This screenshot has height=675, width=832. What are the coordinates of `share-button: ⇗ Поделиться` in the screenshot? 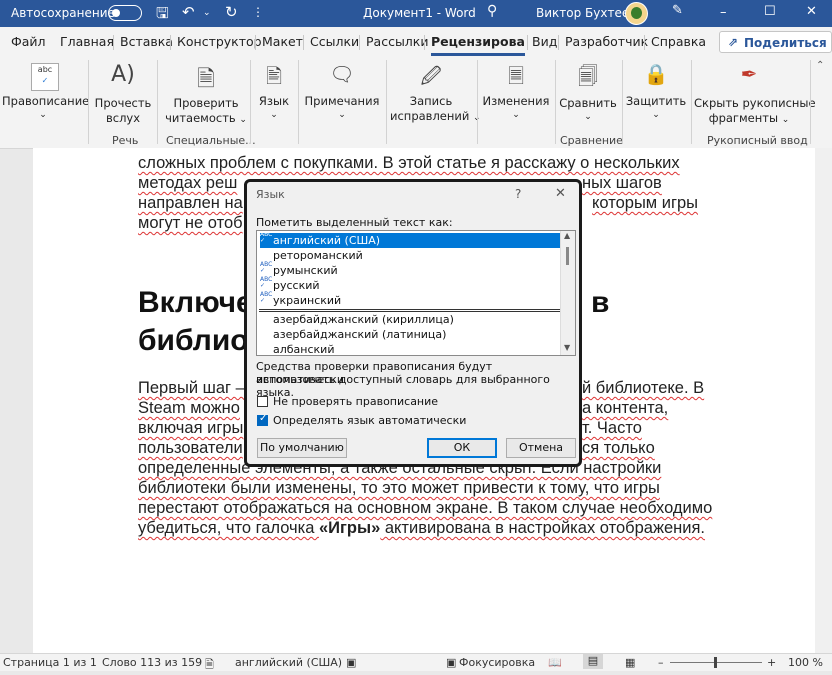 It's located at (775, 42).